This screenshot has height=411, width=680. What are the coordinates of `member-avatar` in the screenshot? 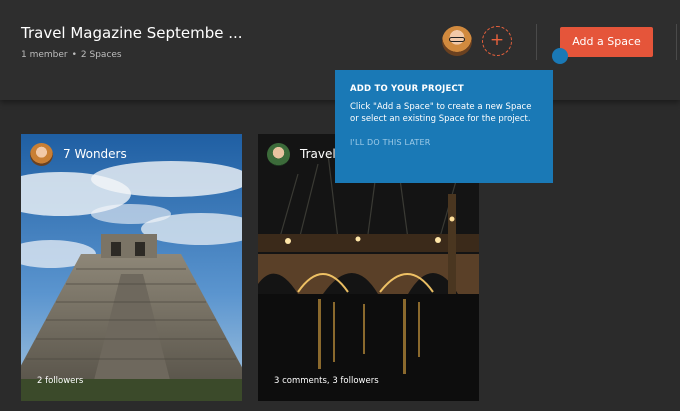 It's located at (457, 41).